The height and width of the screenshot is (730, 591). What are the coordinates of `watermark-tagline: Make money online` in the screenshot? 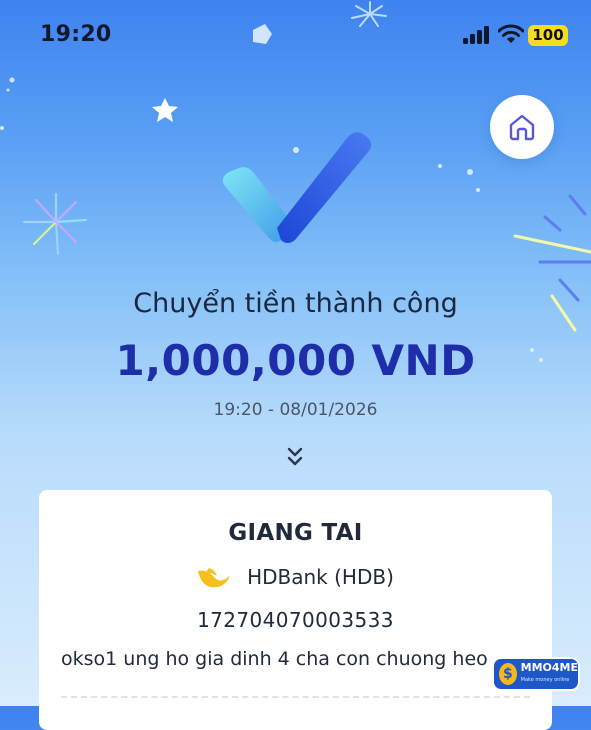 It's located at (545, 680).